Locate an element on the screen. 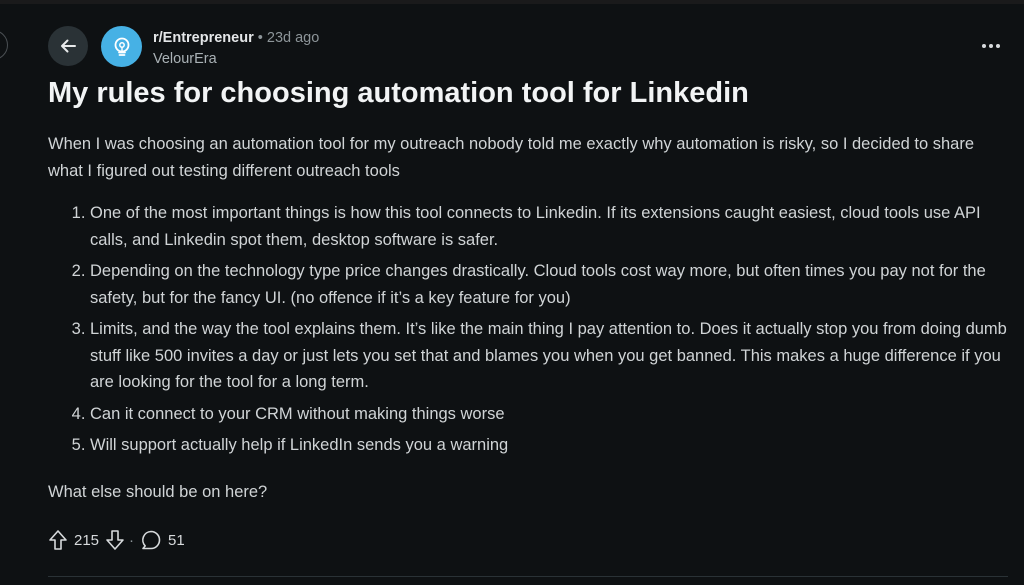 This screenshot has width=1024, height=585. arrow-up-icon is located at coordinates (58, 540).